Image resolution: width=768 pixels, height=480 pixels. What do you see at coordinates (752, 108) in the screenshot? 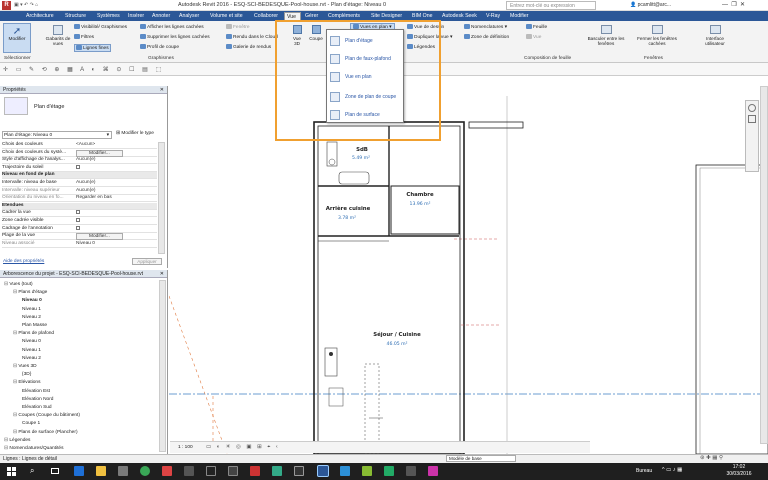
I see `steering-wheel-icon` at bounding box center [752, 108].